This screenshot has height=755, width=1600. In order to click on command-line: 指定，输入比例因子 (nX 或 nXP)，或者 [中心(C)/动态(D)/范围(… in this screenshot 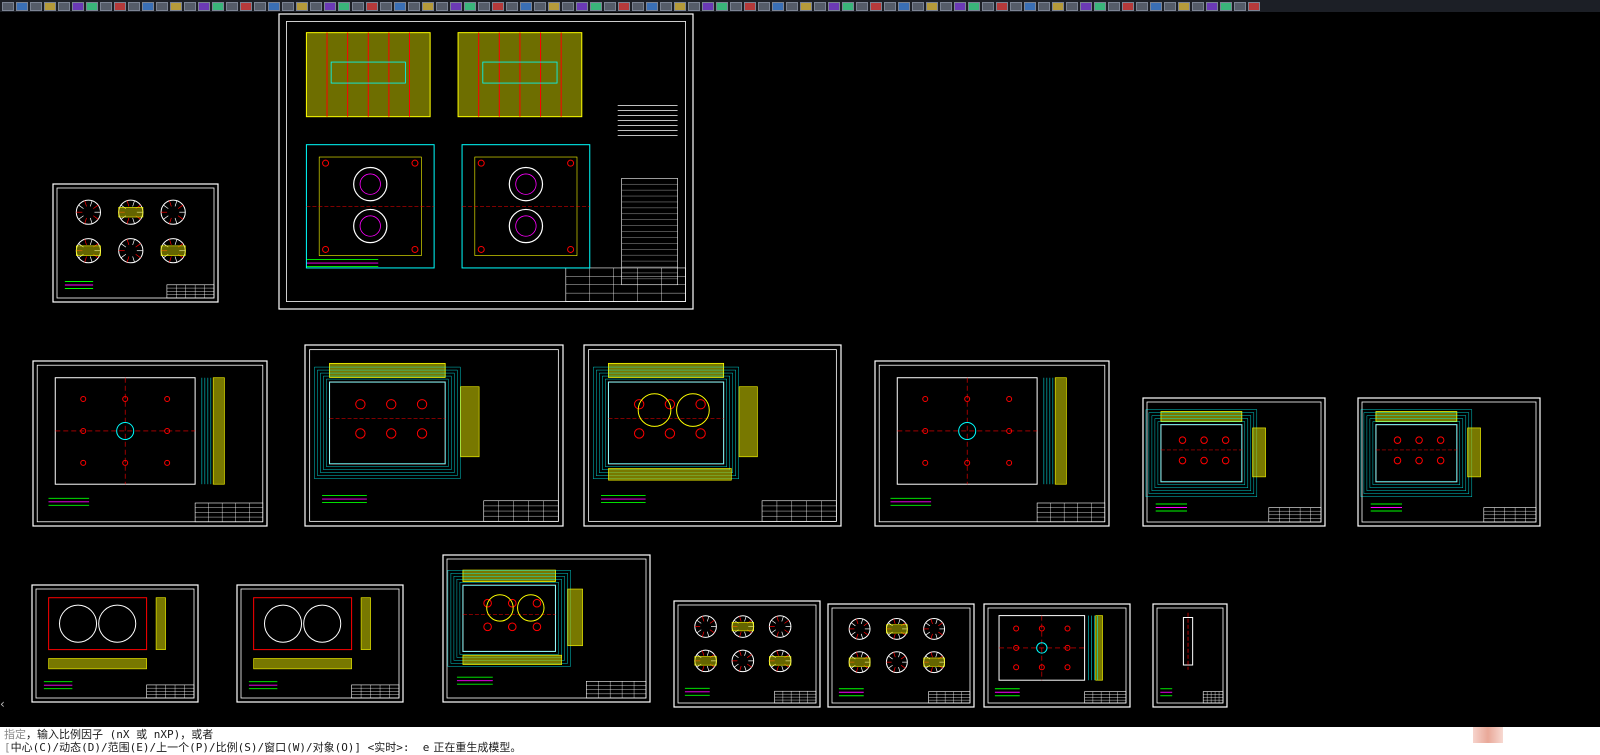, I will do `click(800, 741)`.